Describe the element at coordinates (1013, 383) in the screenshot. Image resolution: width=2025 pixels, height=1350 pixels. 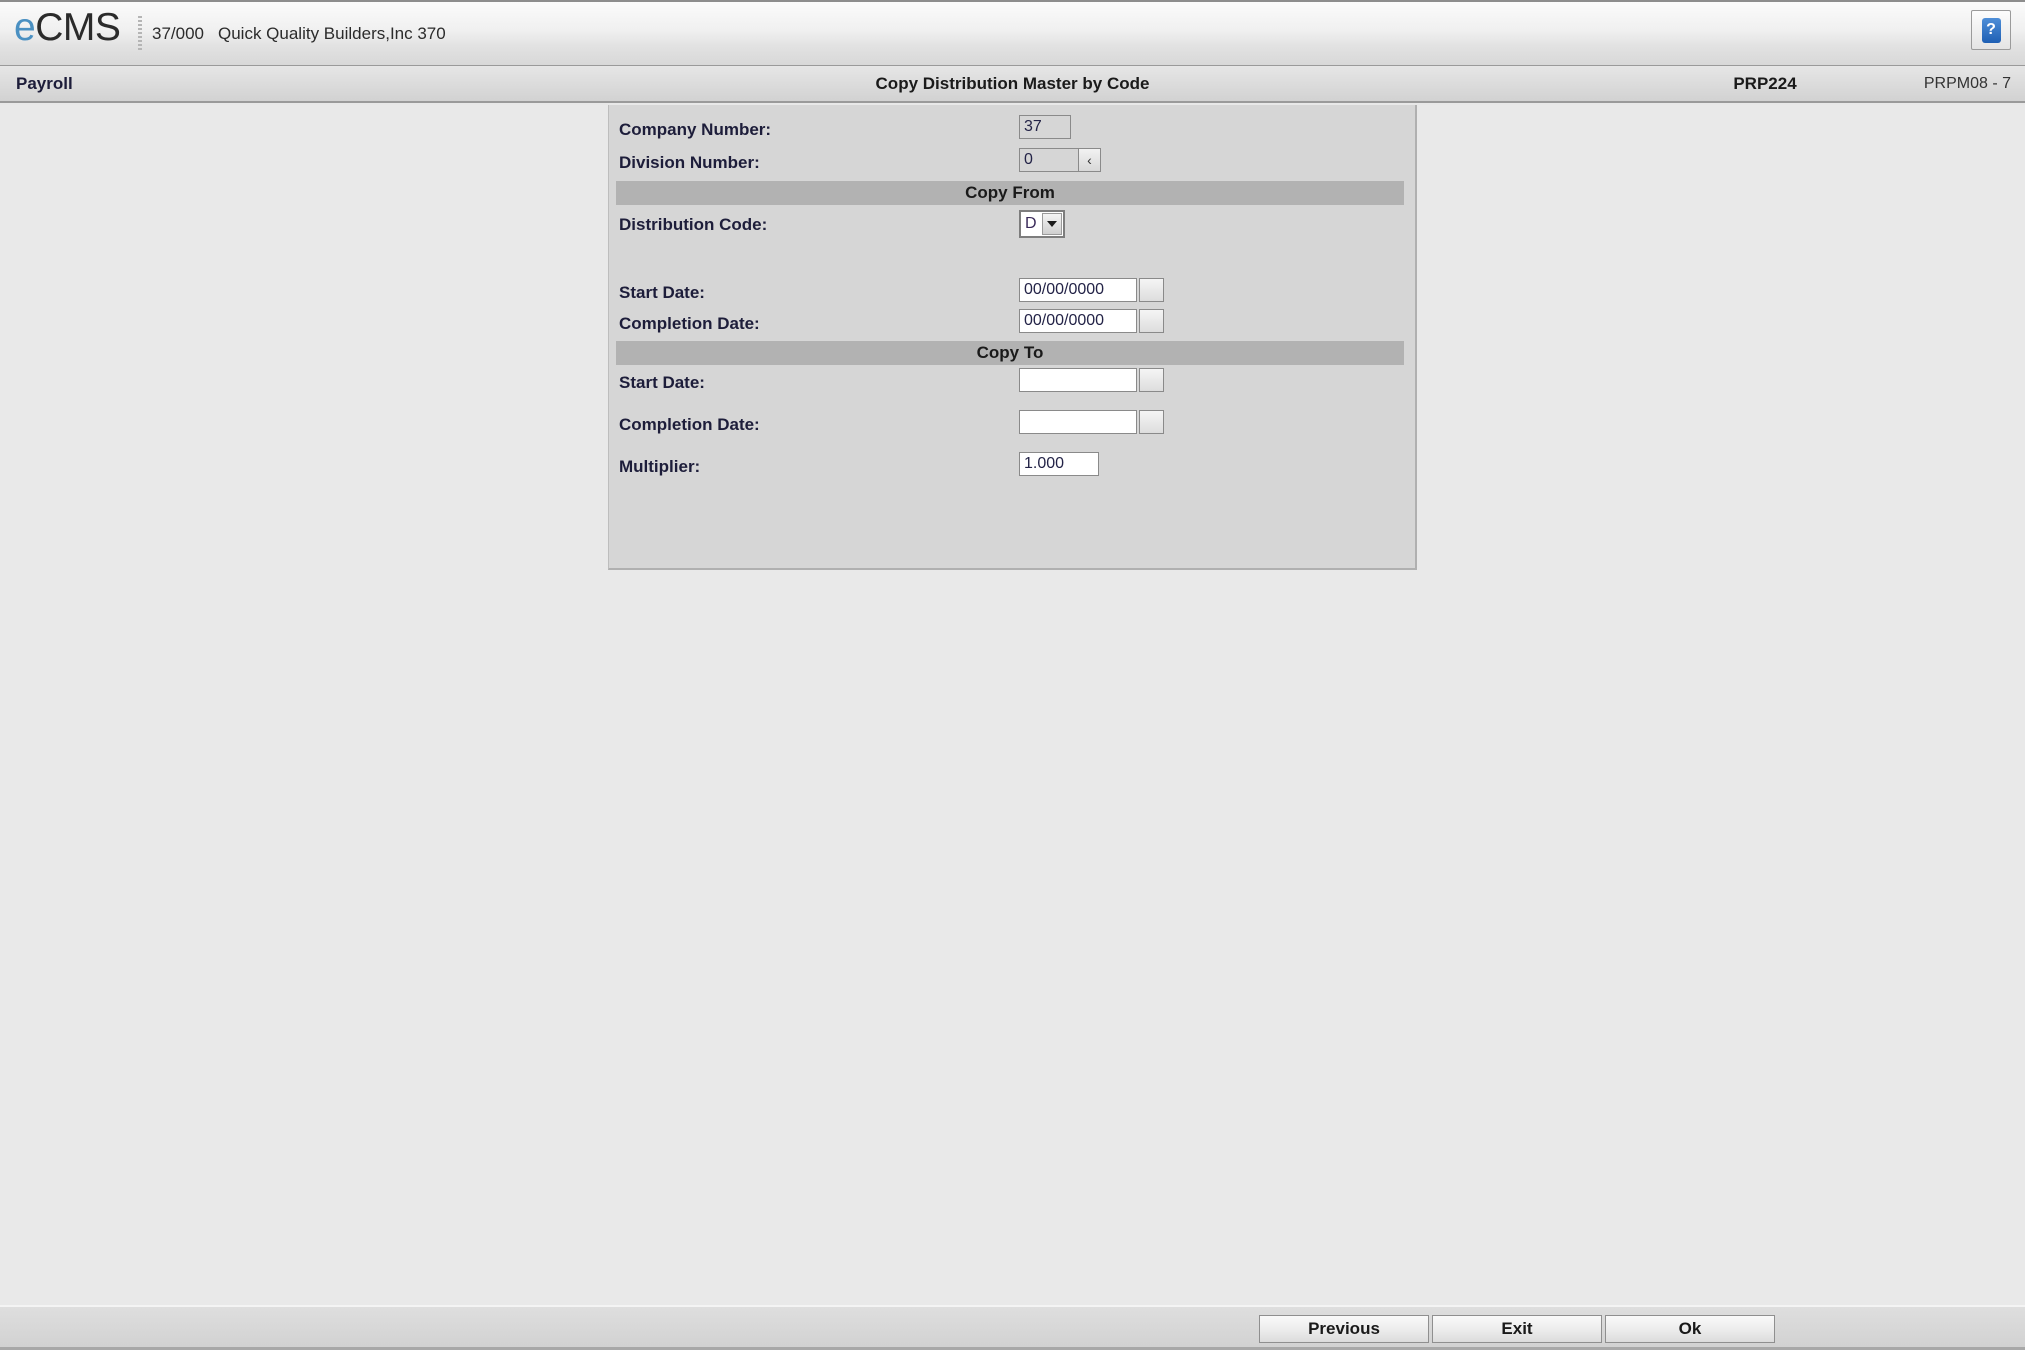
I see `row-to-start-date: Start Date:` at that location.